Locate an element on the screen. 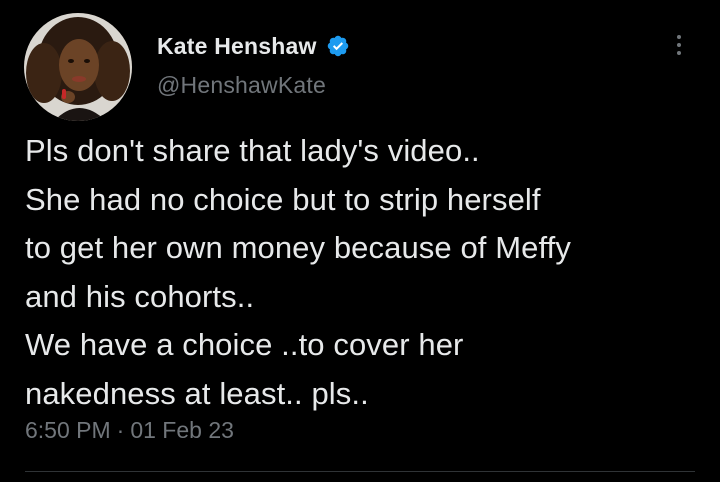 The height and width of the screenshot is (482, 720). tweet-text-line: nakedness at least.. pls.. is located at coordinates (197, 393).